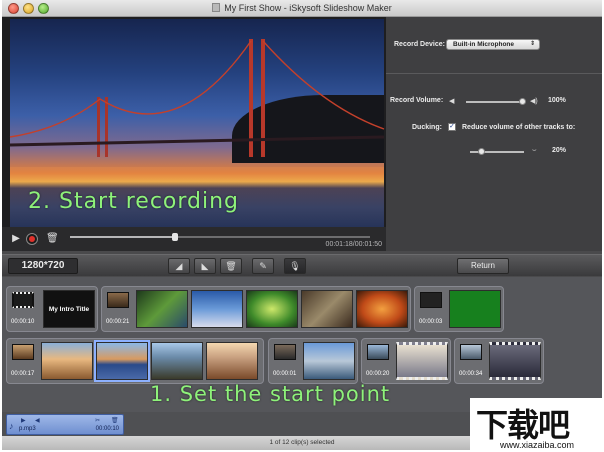 This screenshot has height=452, width=604. What do you see at coordinates (496, 101) in the screenshot?
I see `record-volume-slider` at bounding box center [496, 101].